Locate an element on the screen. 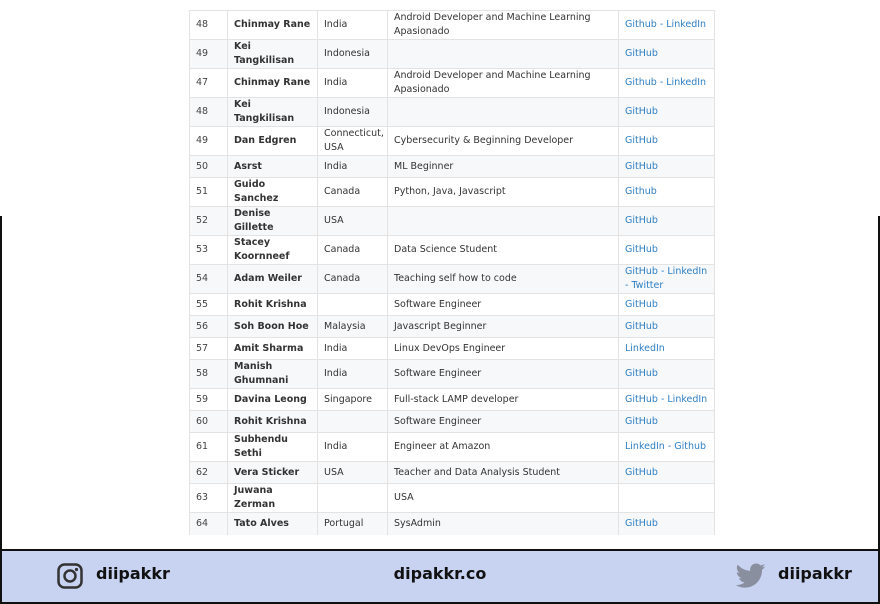 Image resolution: width=880 pixels, height=604 pixels. table-row: 49 Kei Tangkilisan Indonesia GitHub is located at coordinates (452, 54).